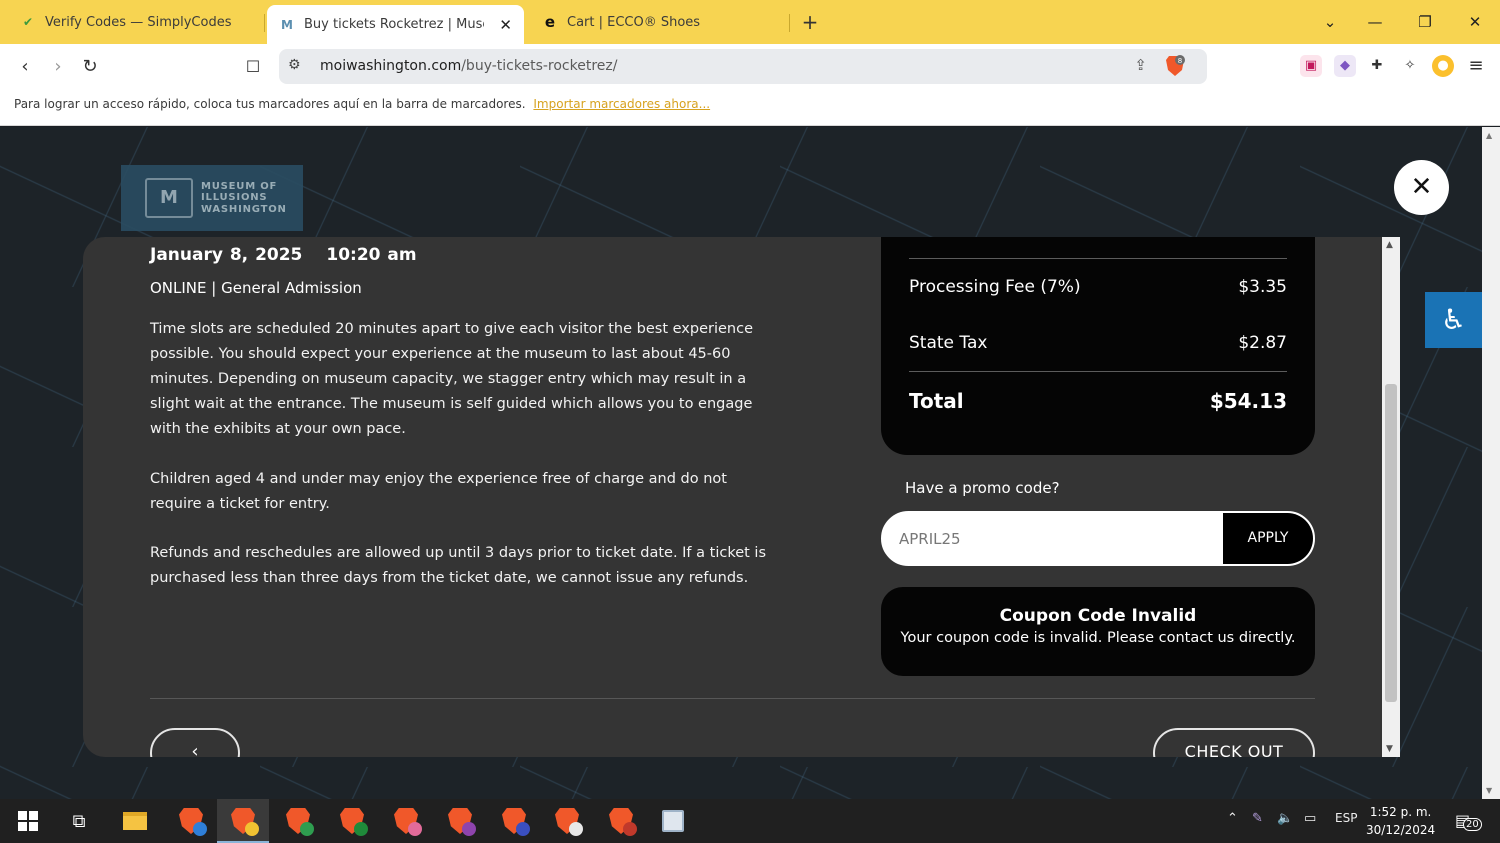 The width and height of the screenshot is (1500, 843). What do you see at coordinates (1257, 818) in the screenshot?
I see `pen-icon: ✎` at bounding box center [1257, 818].